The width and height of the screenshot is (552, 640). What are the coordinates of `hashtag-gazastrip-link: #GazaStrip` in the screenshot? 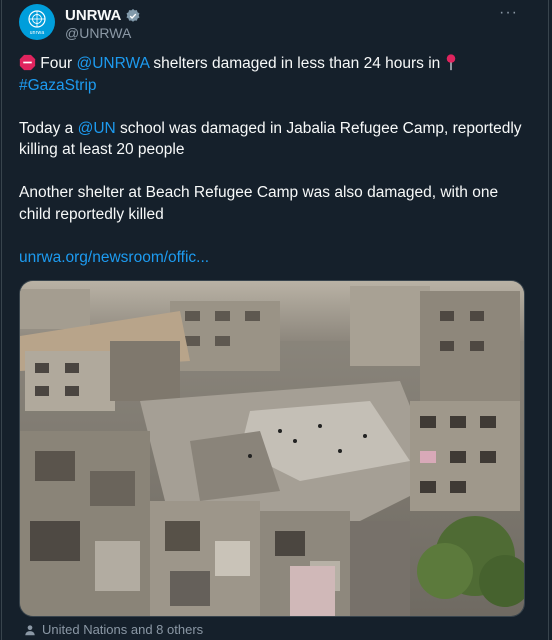 It's located at (58, 85).